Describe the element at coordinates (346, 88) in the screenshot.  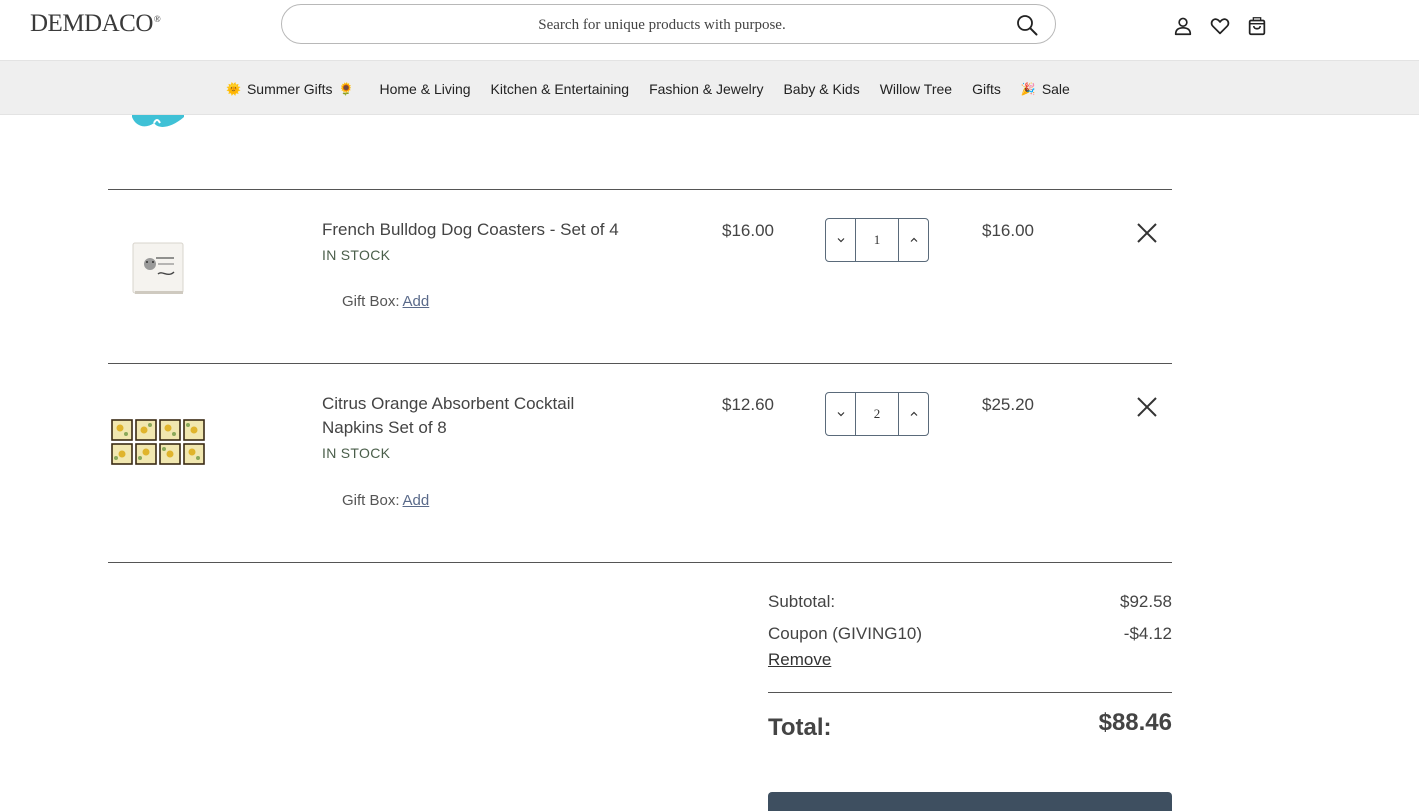
I see `sunflower-emoji-icon: 🌻` at that location.